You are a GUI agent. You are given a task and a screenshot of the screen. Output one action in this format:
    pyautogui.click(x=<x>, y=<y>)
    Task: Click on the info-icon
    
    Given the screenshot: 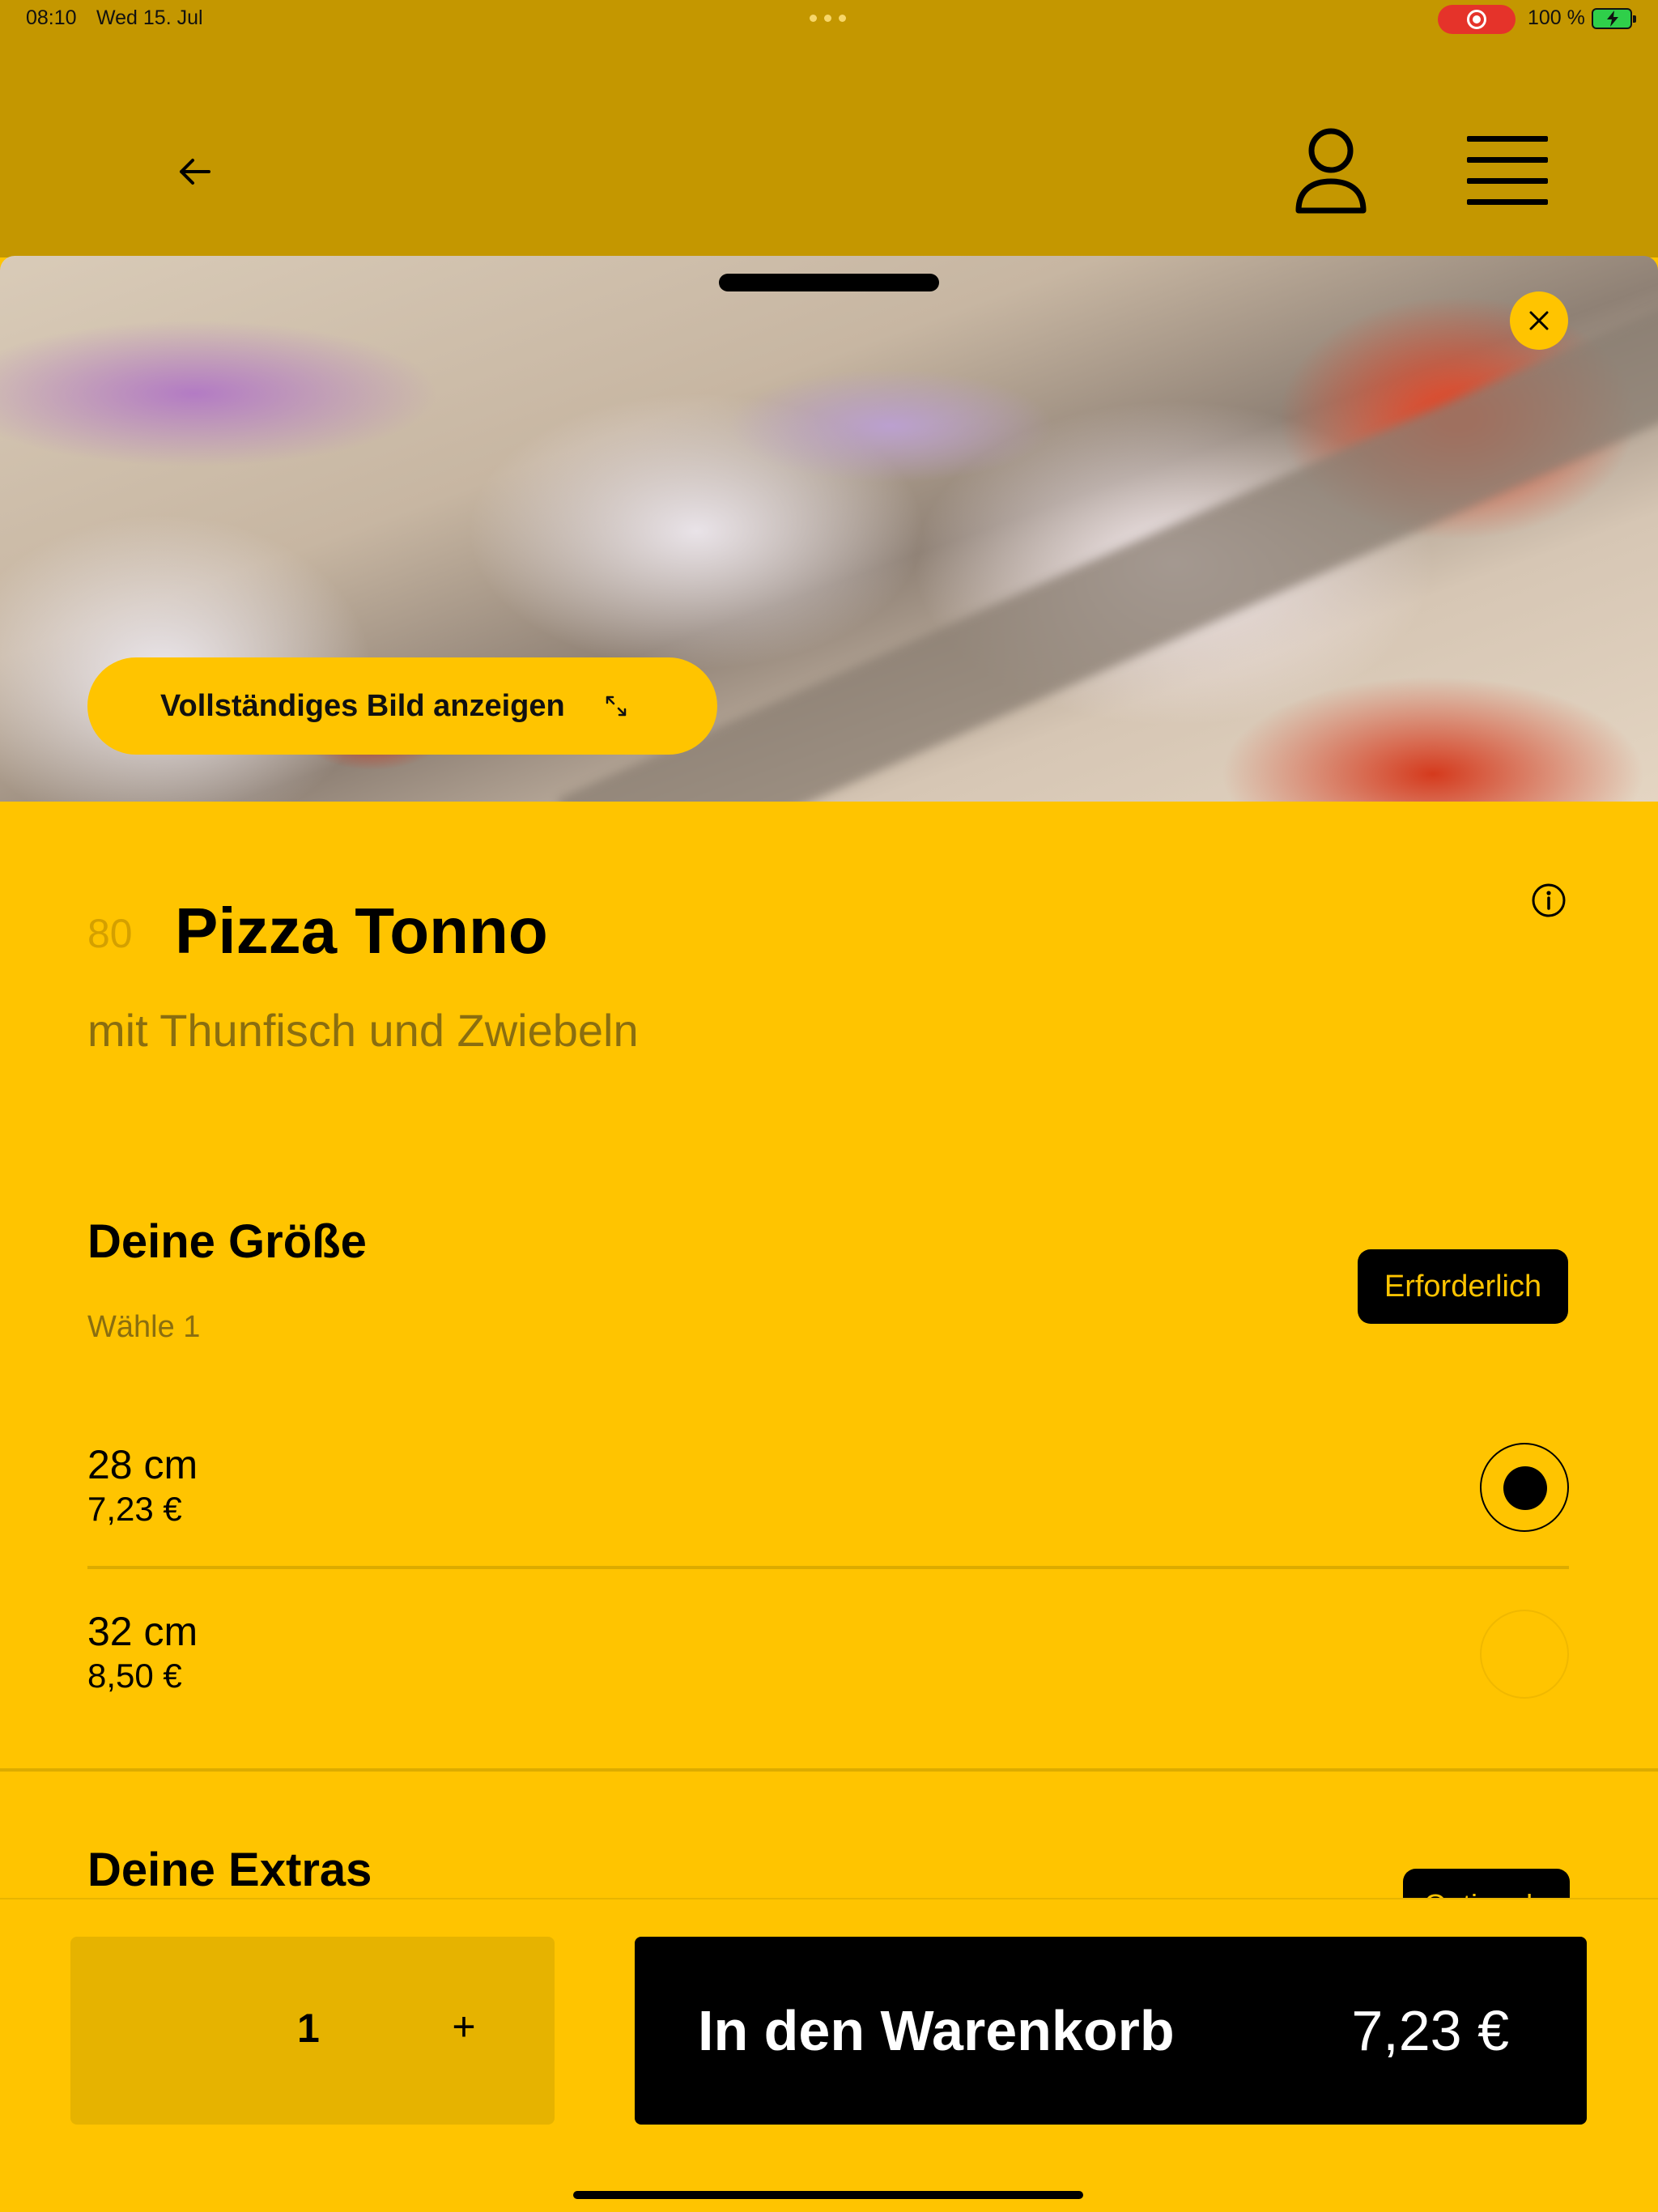 What is the action you would take?
    pyautogui.click(x=1549, y=901)
    